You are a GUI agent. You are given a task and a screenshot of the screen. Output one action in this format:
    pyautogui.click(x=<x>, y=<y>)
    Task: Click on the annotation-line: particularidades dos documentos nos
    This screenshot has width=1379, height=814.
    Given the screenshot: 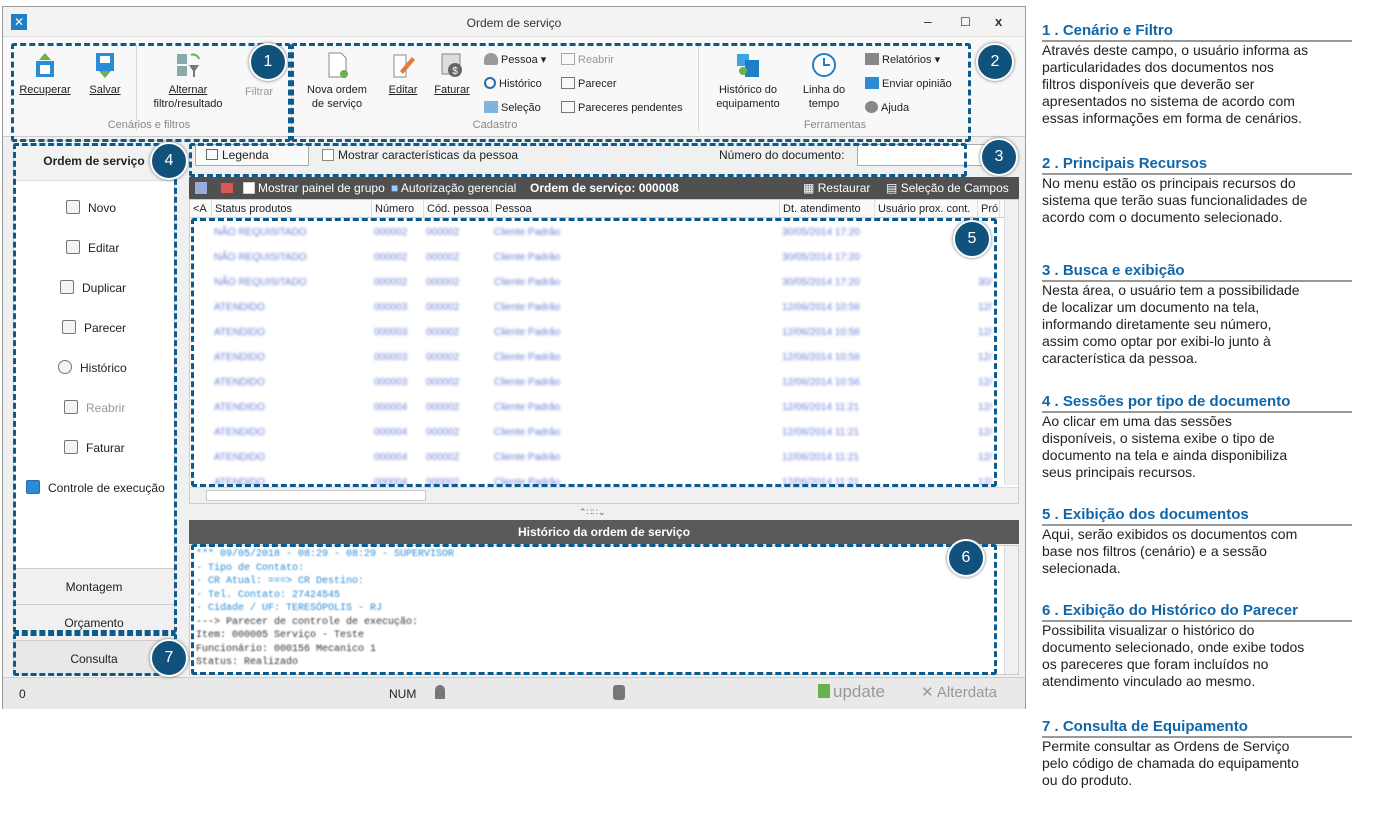 What is the action you would take?
    pyautogui.click(x=1158, y=67)
    